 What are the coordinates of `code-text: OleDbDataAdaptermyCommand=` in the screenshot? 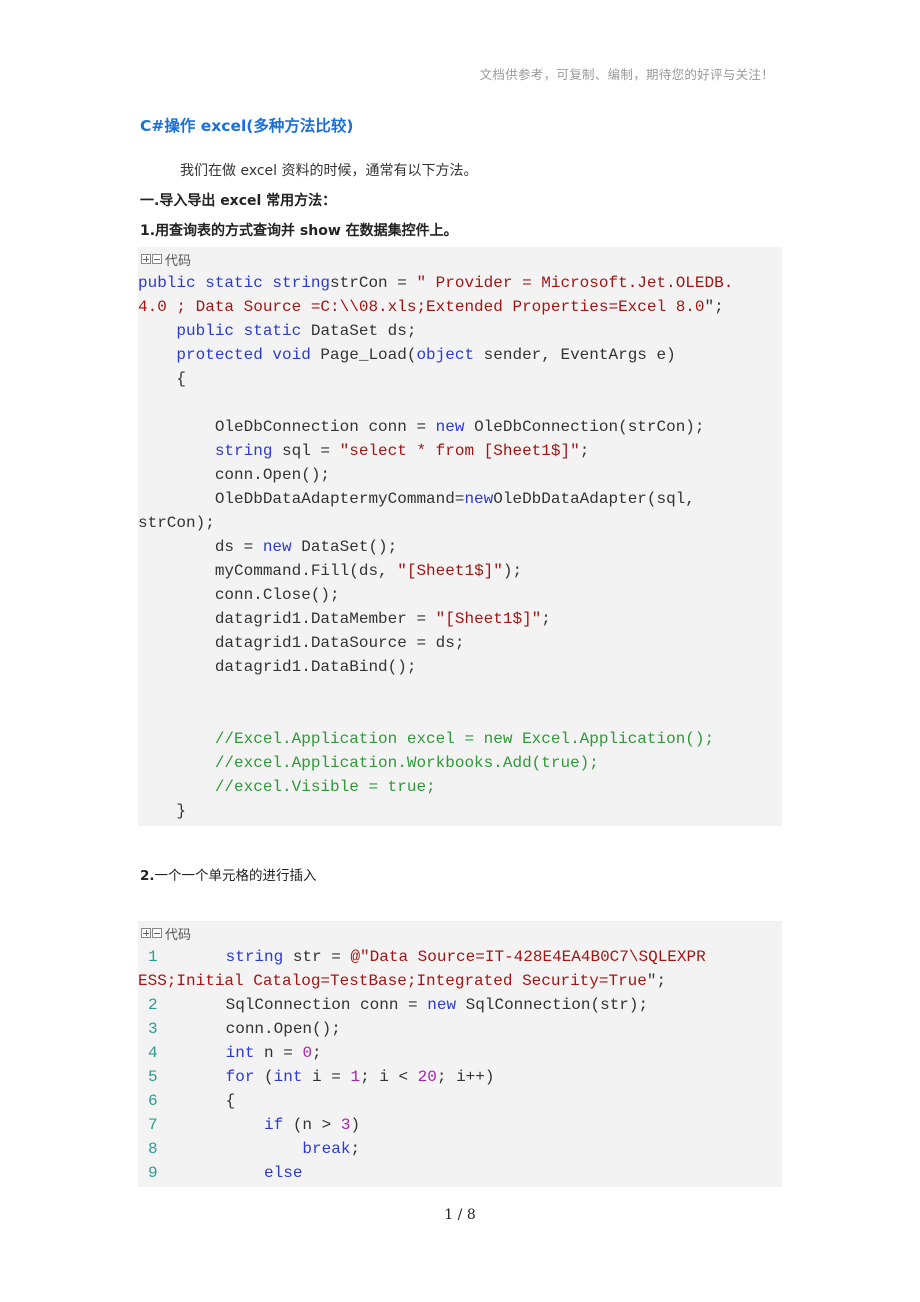 It's located at (301, 499).